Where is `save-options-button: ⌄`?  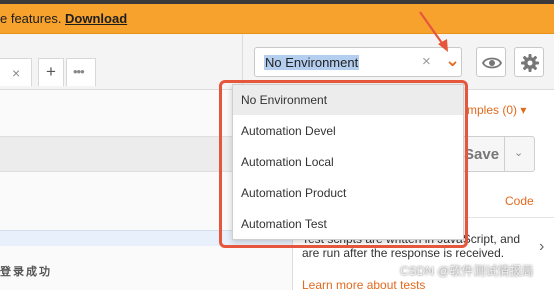
save-options-button: ⌄ is located at coordinates (519, 154).